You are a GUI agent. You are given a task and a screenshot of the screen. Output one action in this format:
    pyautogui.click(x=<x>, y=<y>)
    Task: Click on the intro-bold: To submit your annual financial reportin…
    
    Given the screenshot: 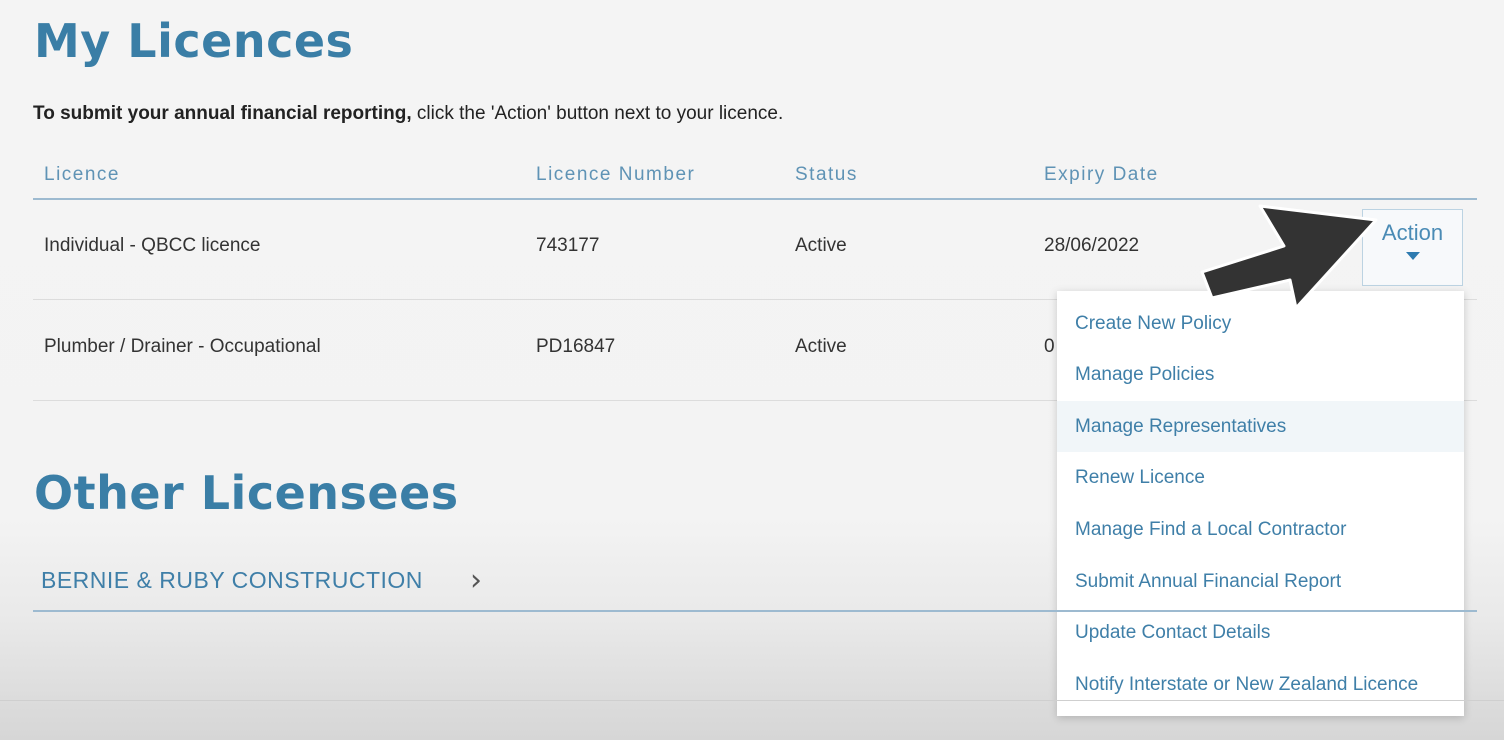 What is the action you would take?
    pyautogui.click(x=222, y=113)
    